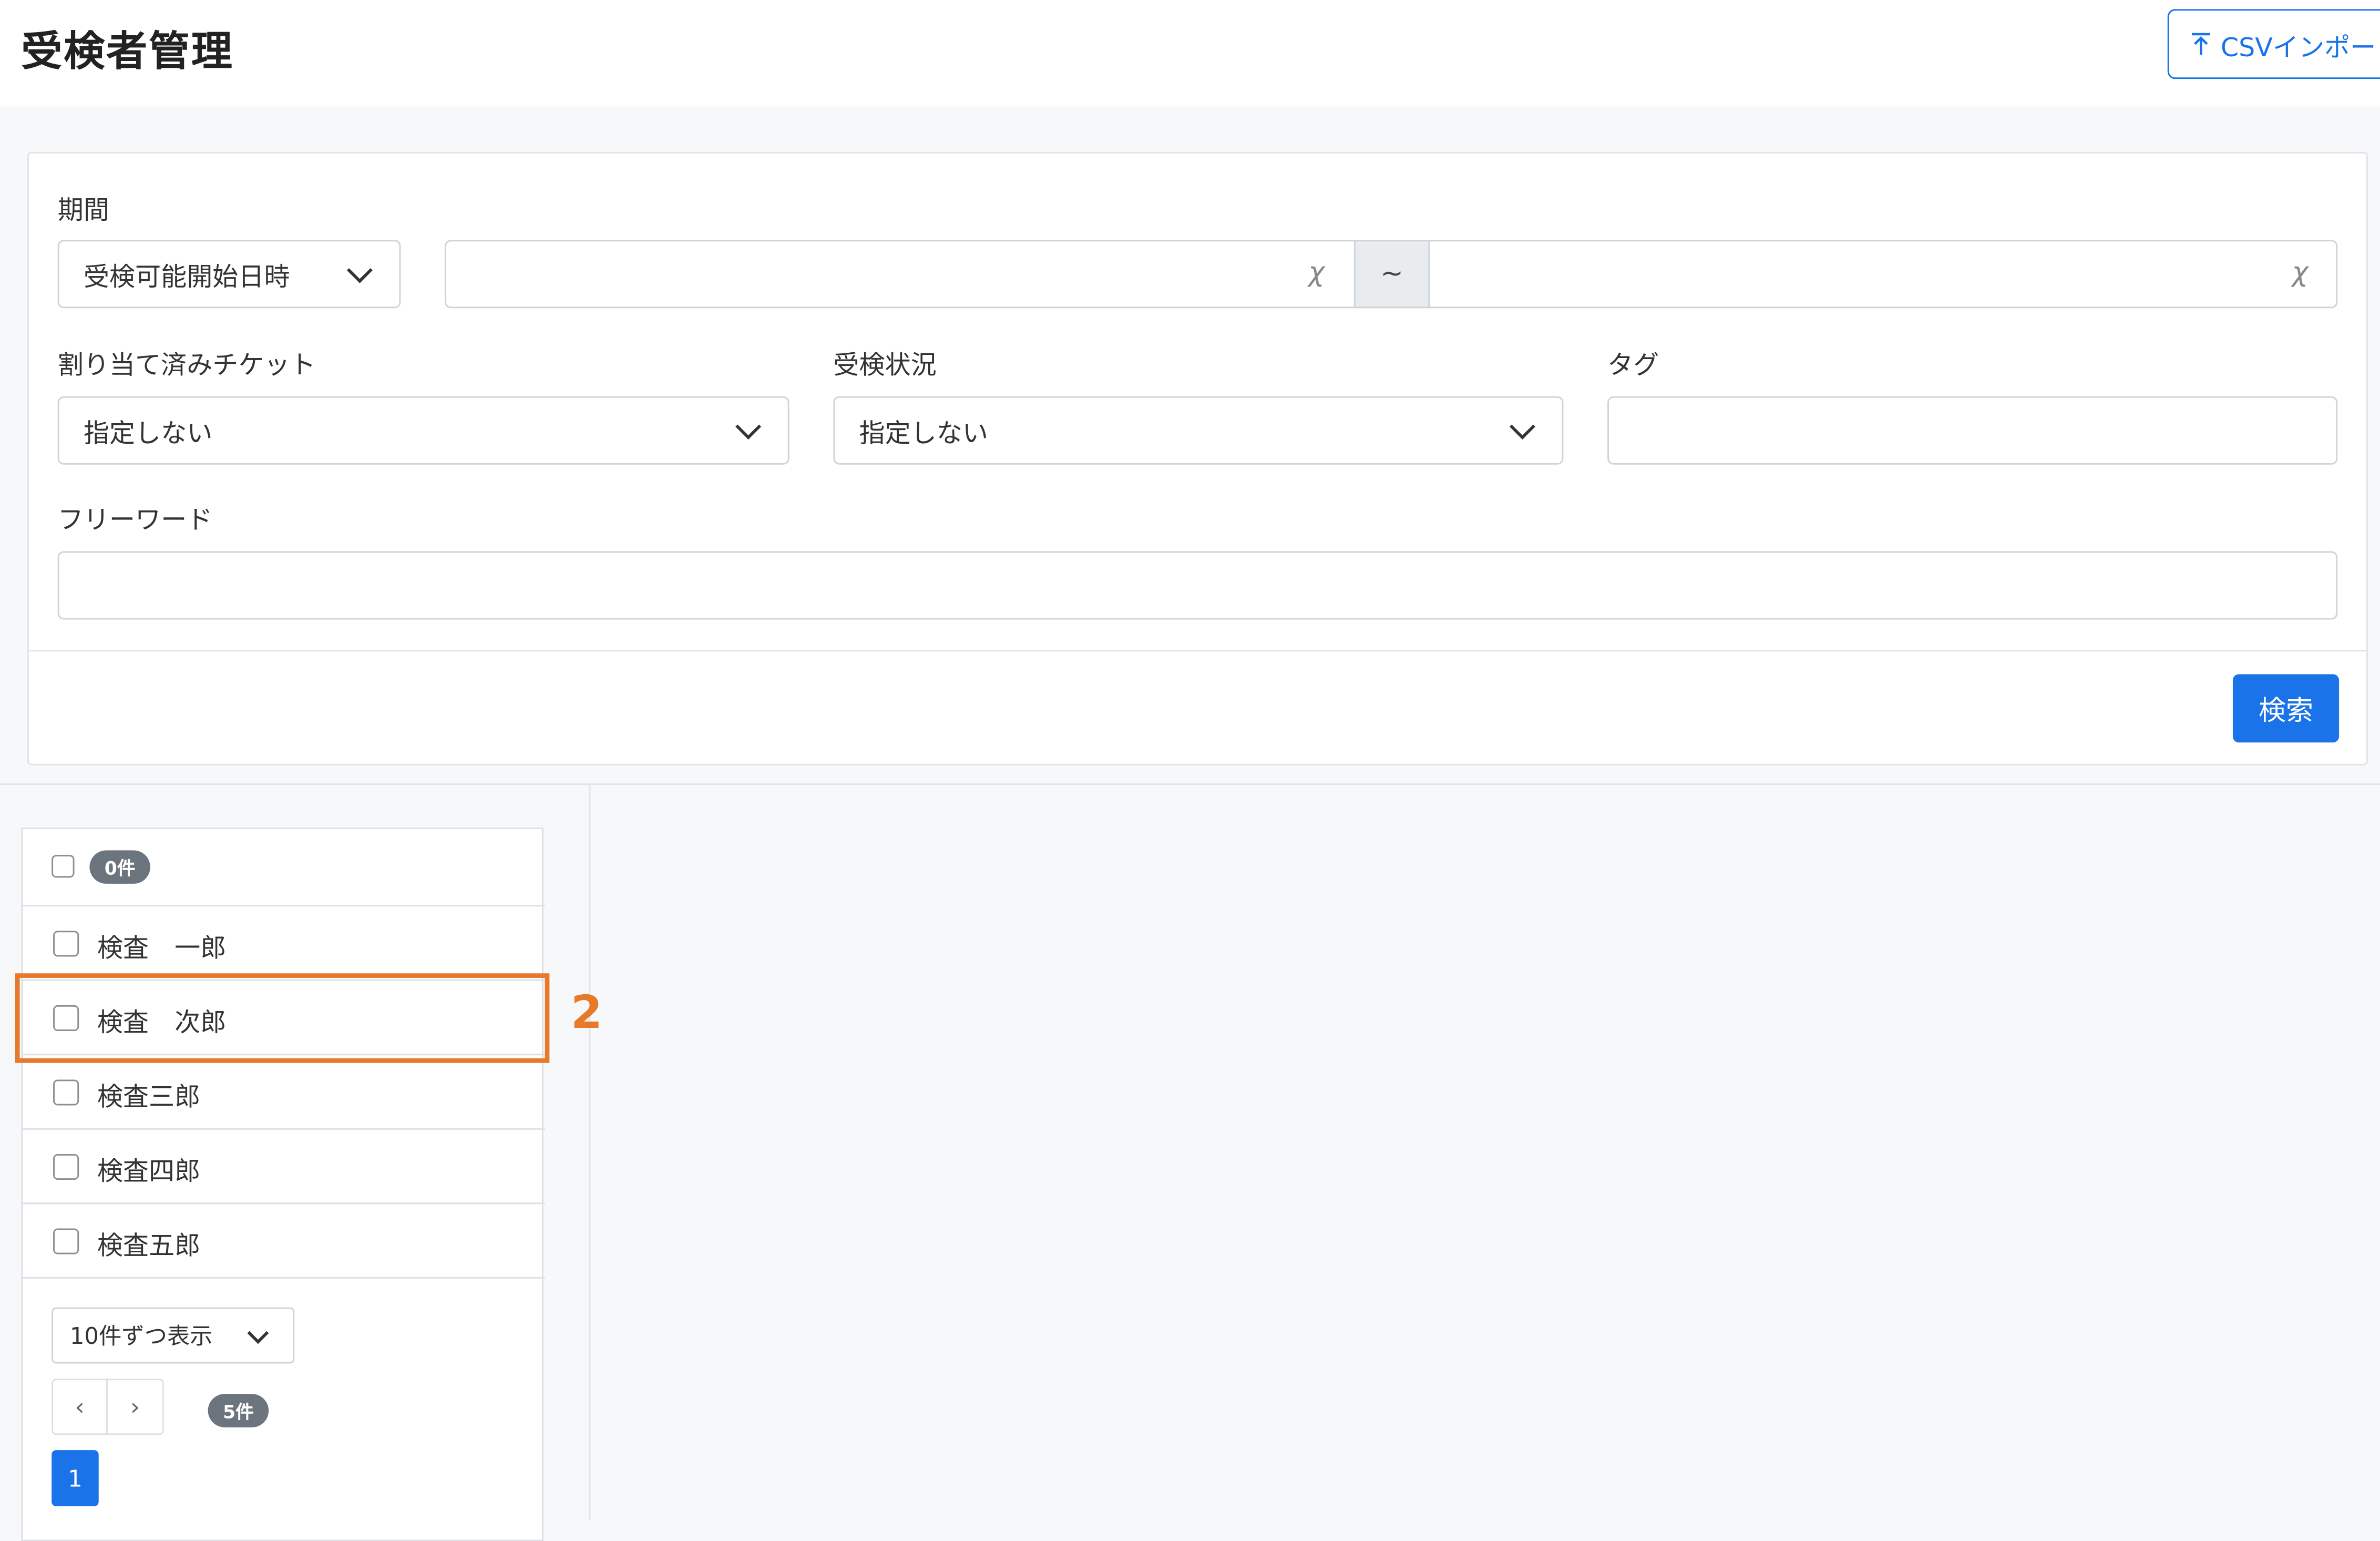 This screenshot has height=1541, width=2380. Describe the element at coordinates (149, 1172) in the screenshot. I see `examinee-name: 検査四郎` at that location.